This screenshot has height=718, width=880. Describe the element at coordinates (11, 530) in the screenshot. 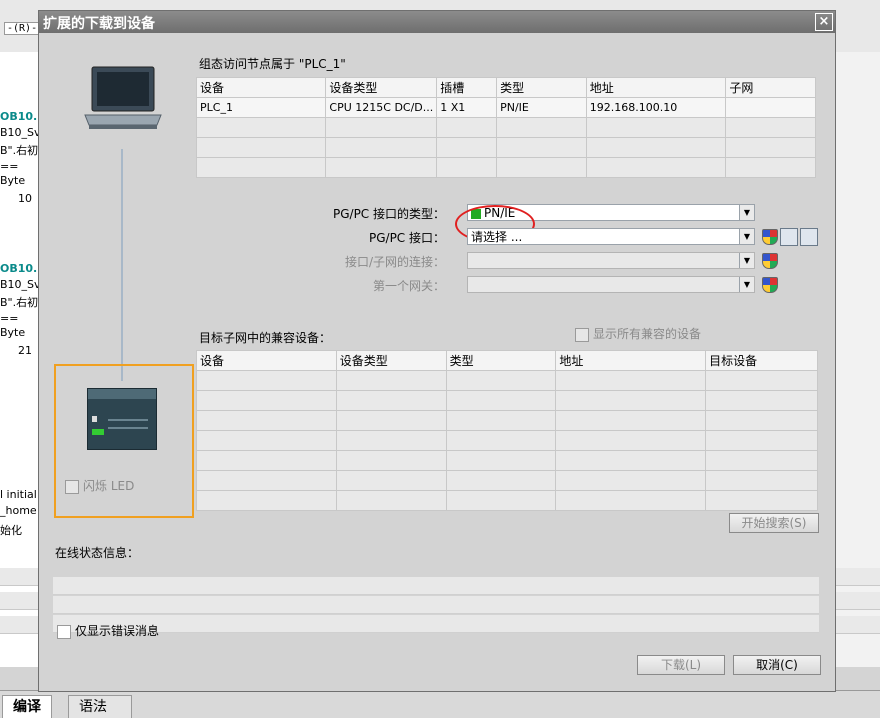

I see `background-code-text: 始化` at that location.